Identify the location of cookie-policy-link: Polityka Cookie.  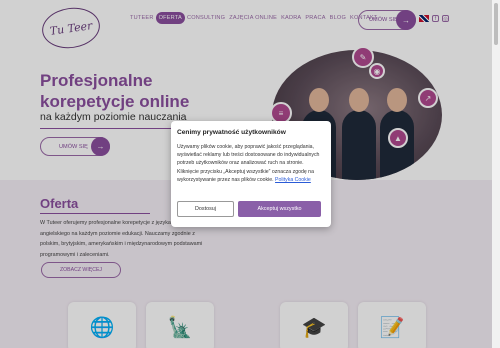
(293, 180).